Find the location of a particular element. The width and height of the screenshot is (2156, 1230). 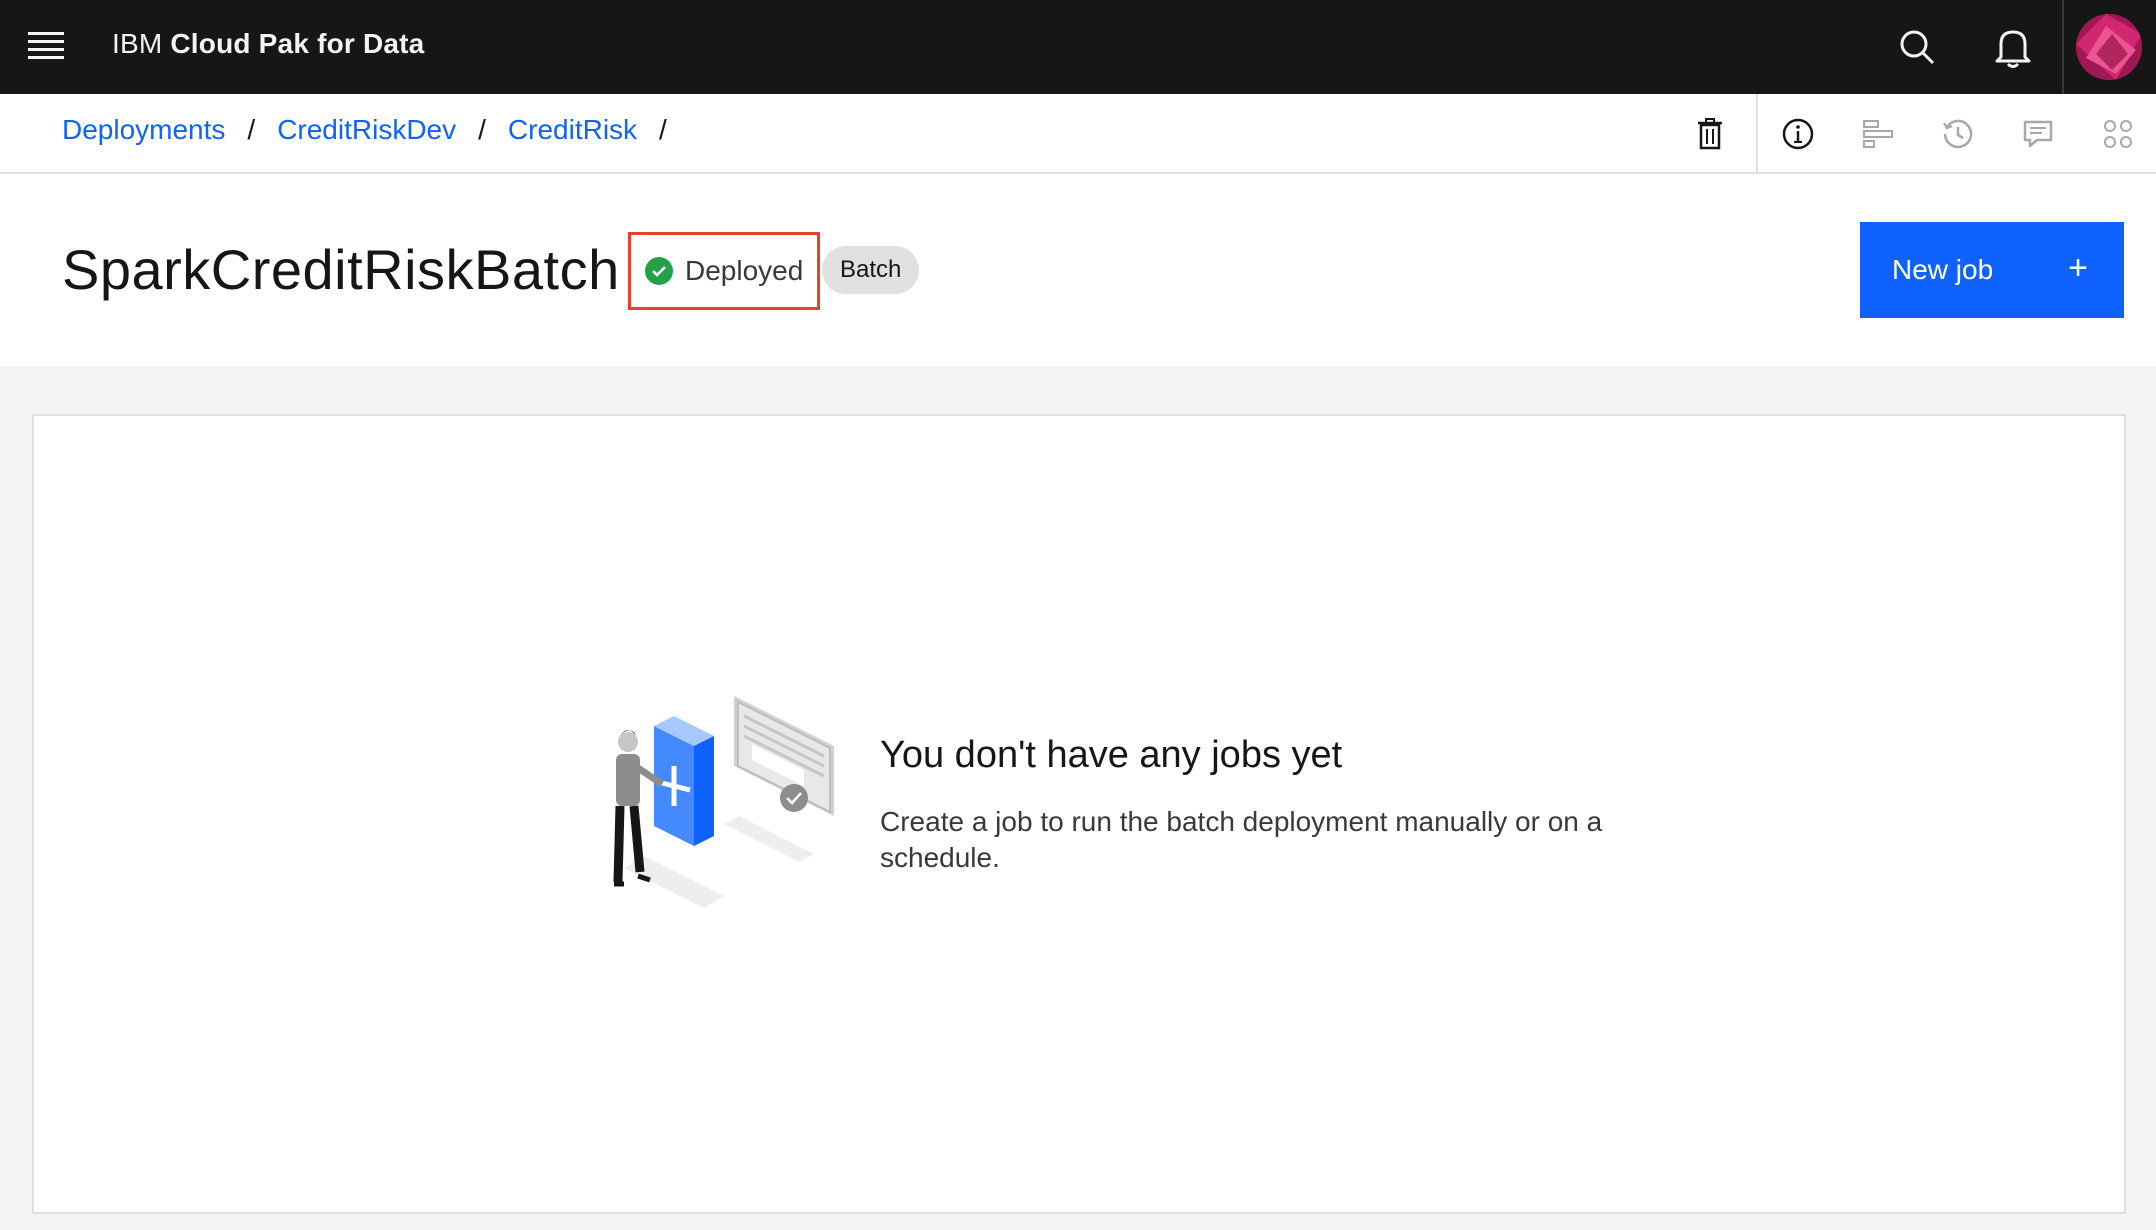

history-icon is located at coordinates (1958, 134).